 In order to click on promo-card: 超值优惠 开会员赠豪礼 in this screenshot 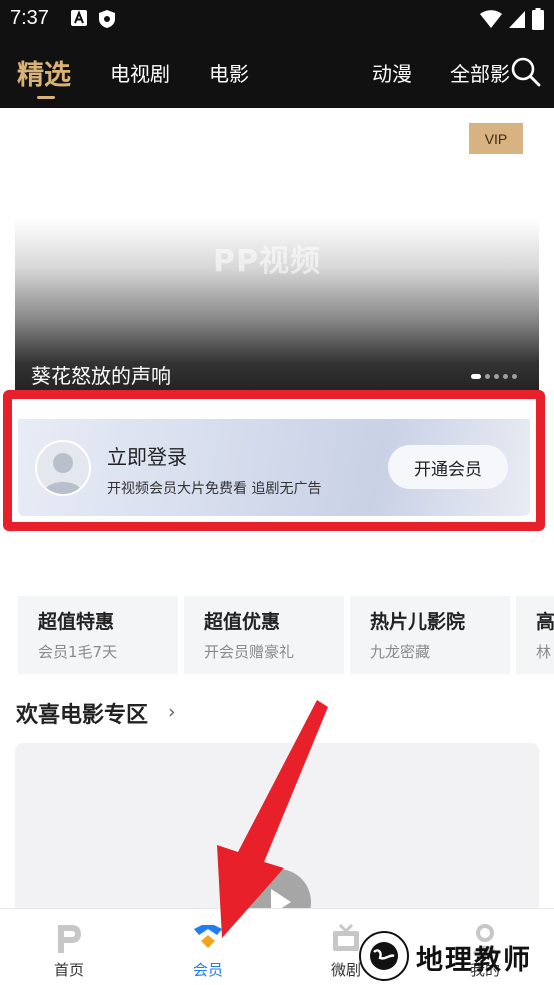, I will do `click(264, 635)`.